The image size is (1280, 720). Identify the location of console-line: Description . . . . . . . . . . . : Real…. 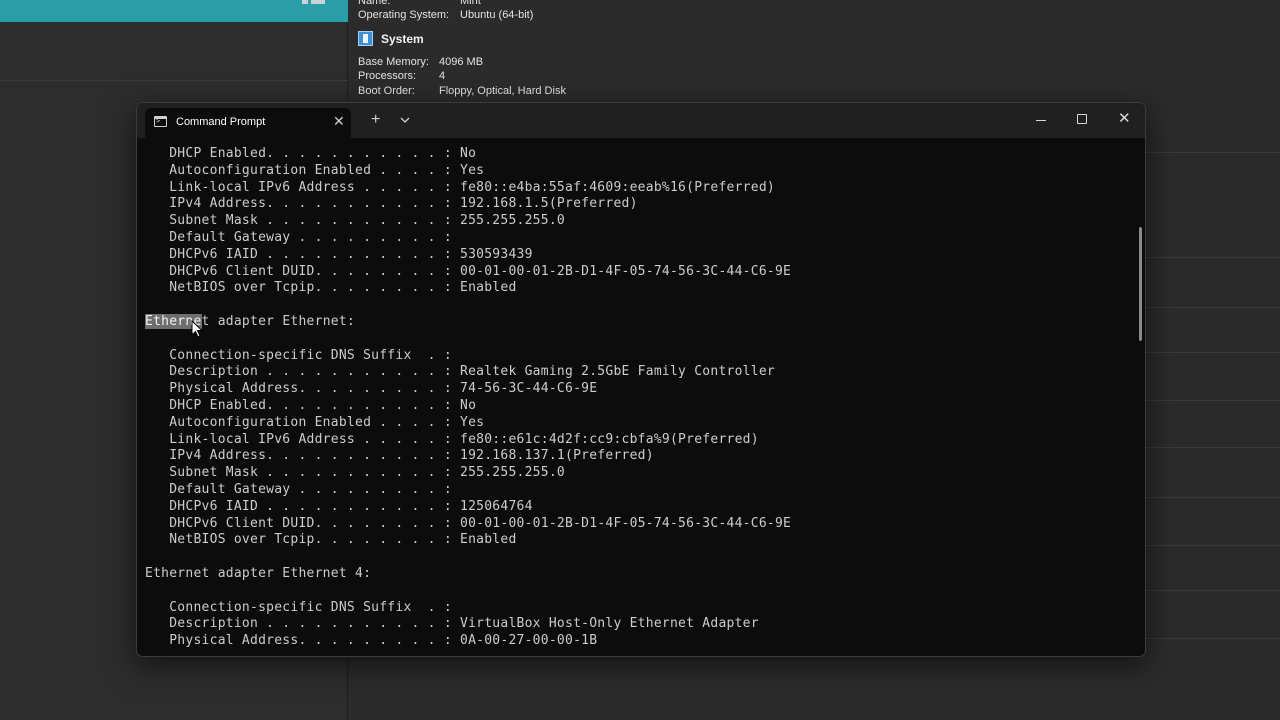
(460, 372).